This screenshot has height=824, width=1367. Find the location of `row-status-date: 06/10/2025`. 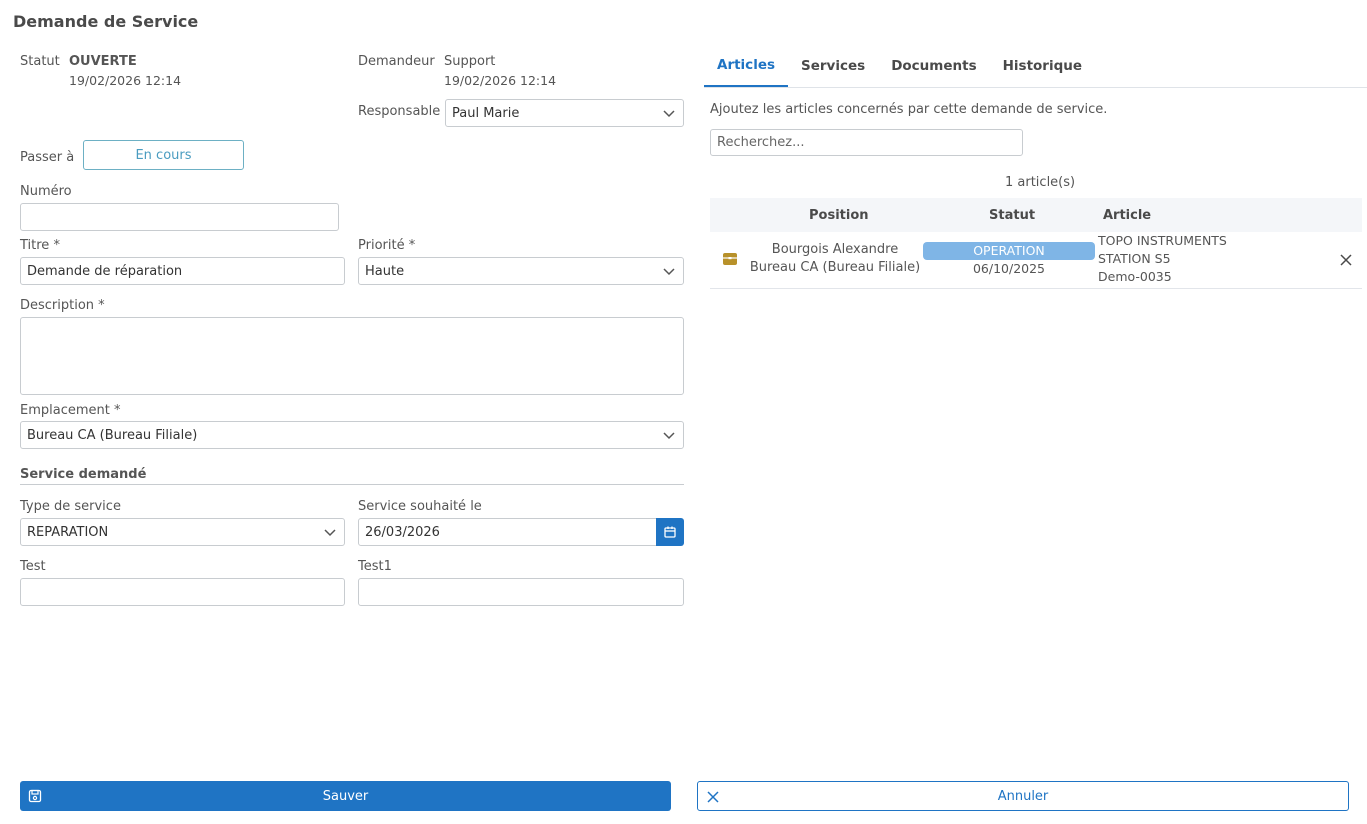

row-status-date: 06/10/2025 is located at coordinates (1009, 268).